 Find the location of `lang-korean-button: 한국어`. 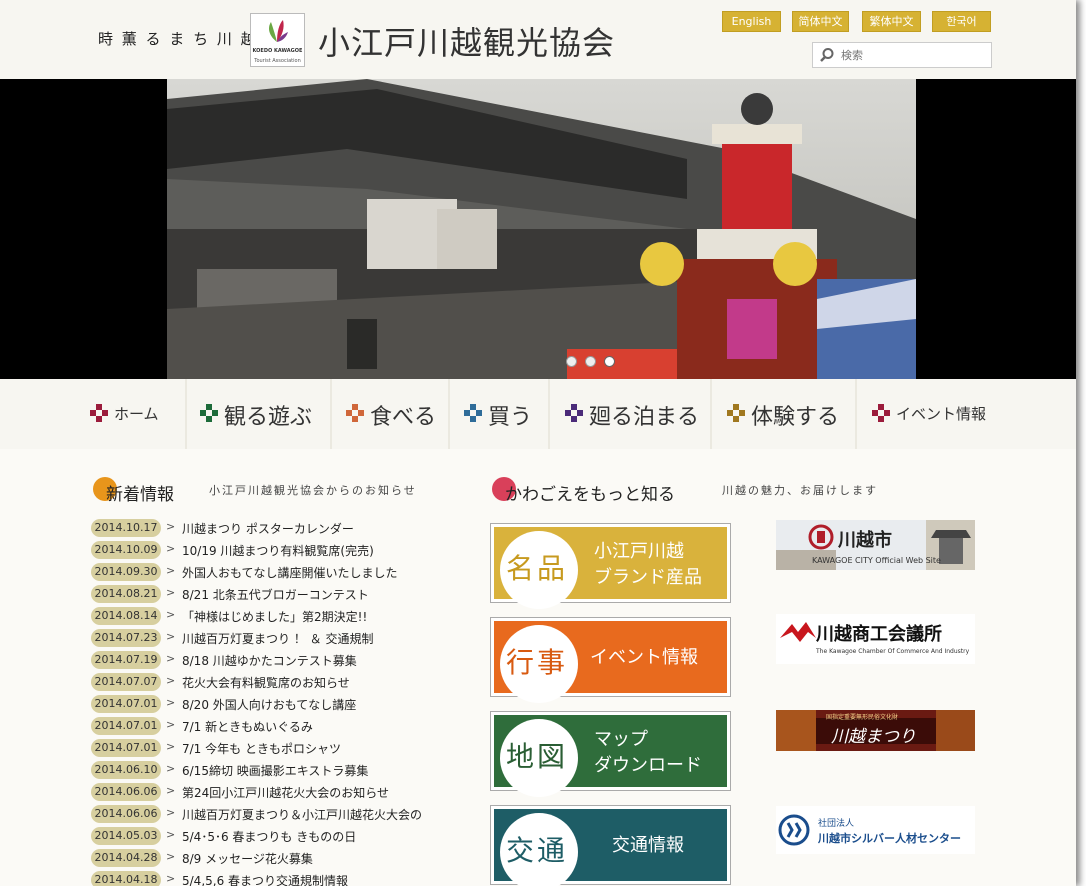

lang-korean-button: 한국어 is located at coordinates (961, 21).